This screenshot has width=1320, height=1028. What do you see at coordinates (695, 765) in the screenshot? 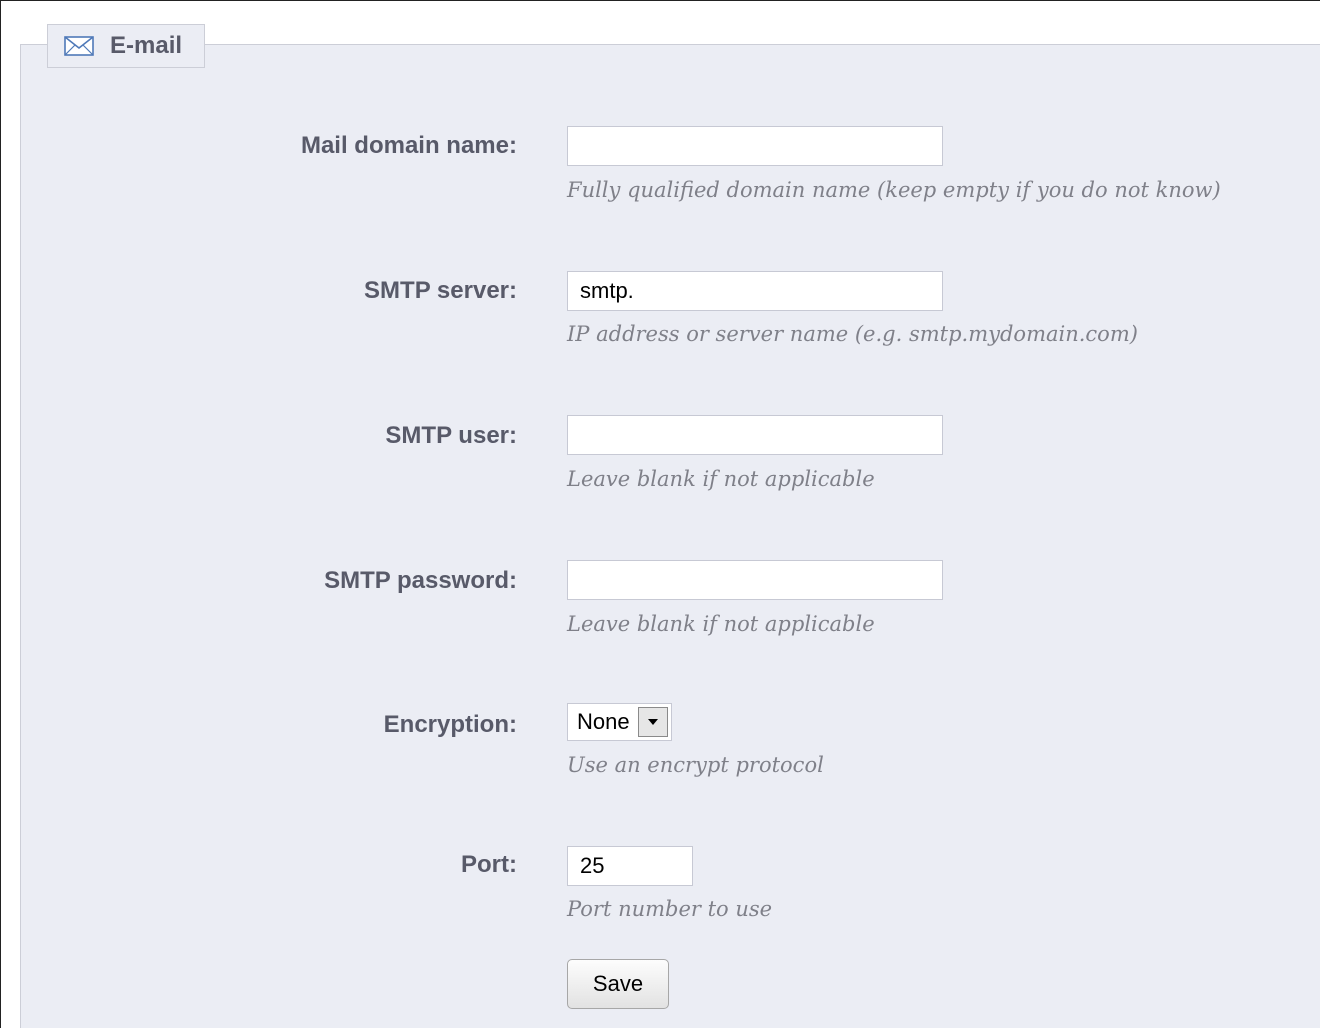
I see `encryption-hint: Use an encrypt protocol` at bounding box center [695, 765].